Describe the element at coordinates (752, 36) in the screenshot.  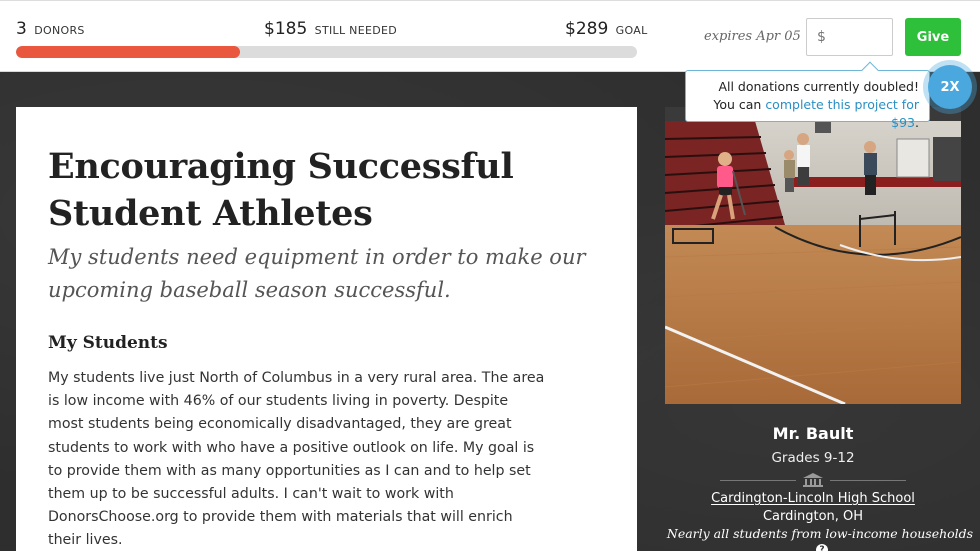
I see `expiration-text: expires Apr 05` at that location.